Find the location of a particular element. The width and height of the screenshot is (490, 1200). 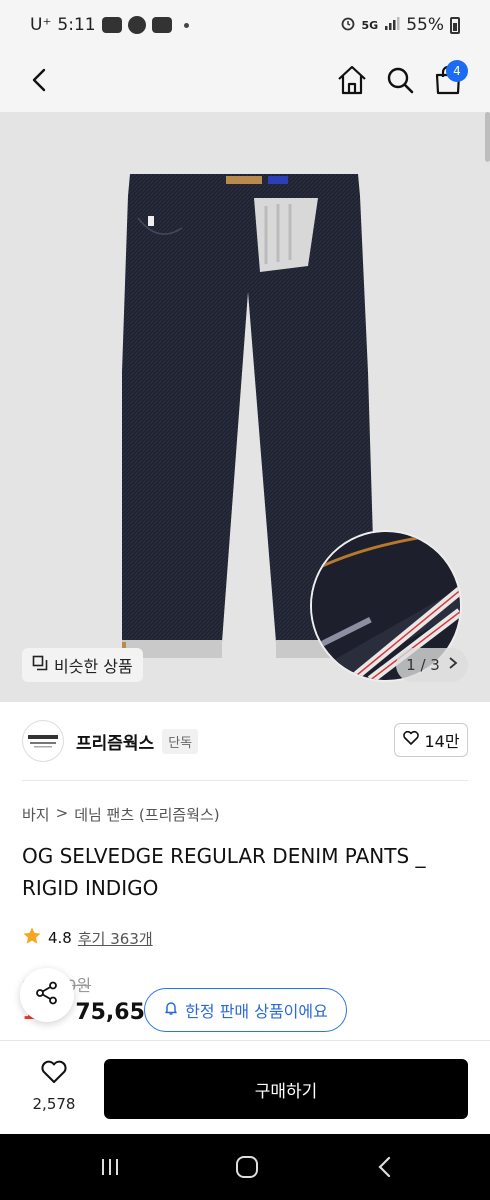

battery-label: 55% is located at coordinates (425, 25).